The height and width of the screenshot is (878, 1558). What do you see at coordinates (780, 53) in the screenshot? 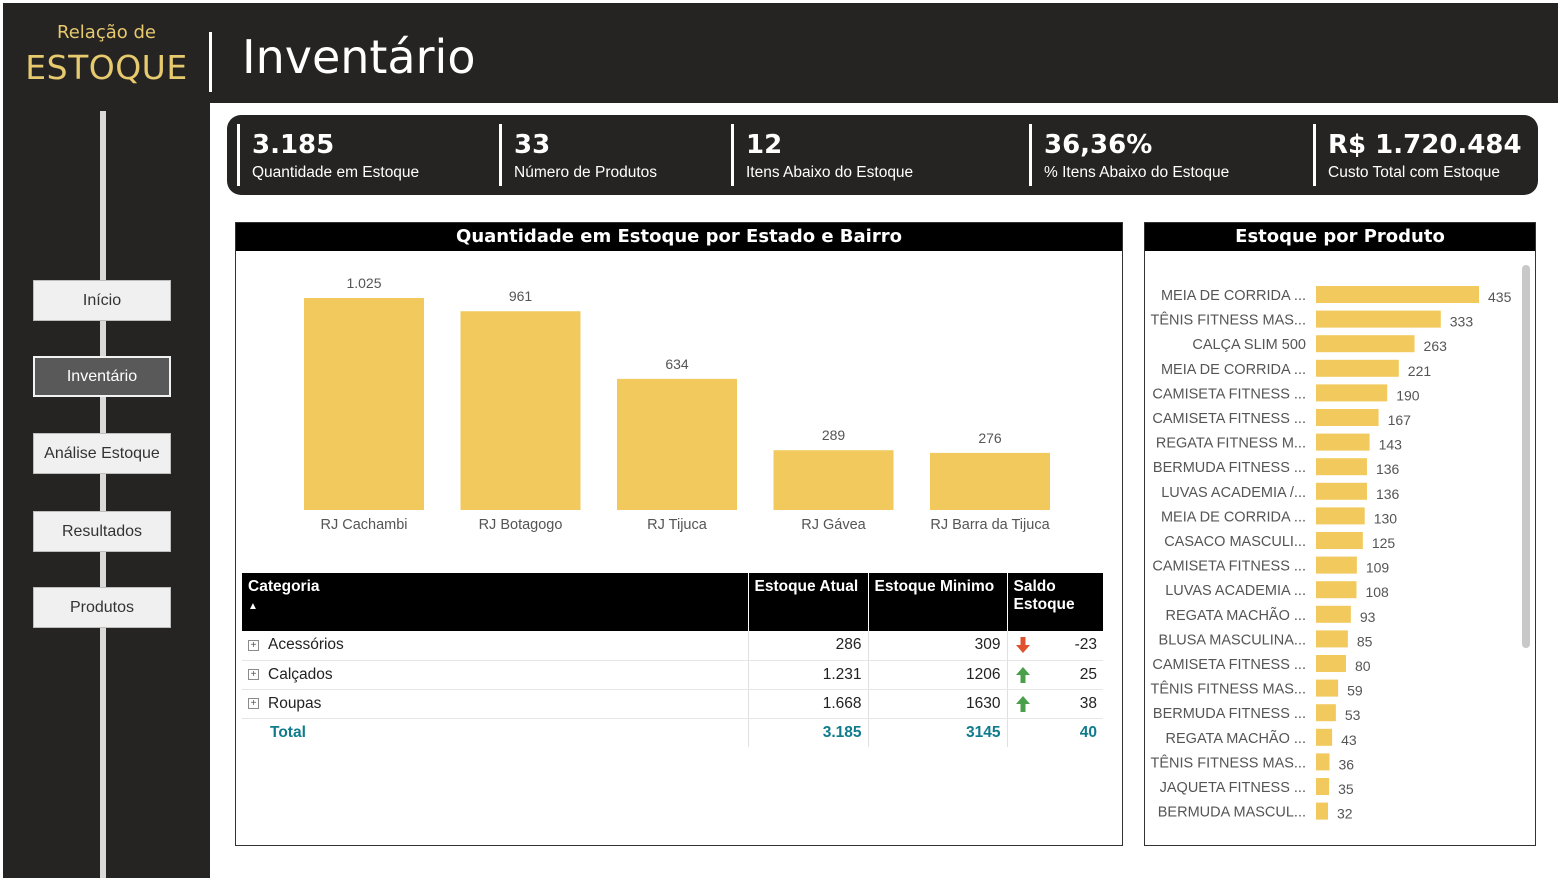
I see `header-bar` at bounding box center [780, 53].